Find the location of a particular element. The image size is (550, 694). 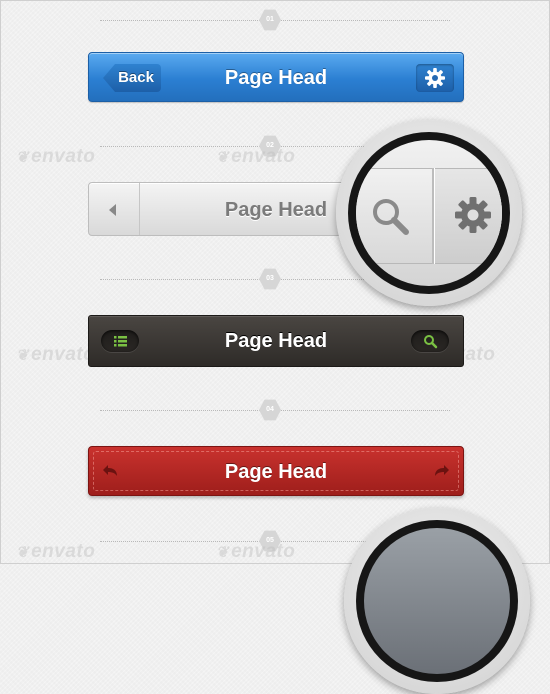

red-navigation-bar: Page Head is located at coordinates (276, 471).